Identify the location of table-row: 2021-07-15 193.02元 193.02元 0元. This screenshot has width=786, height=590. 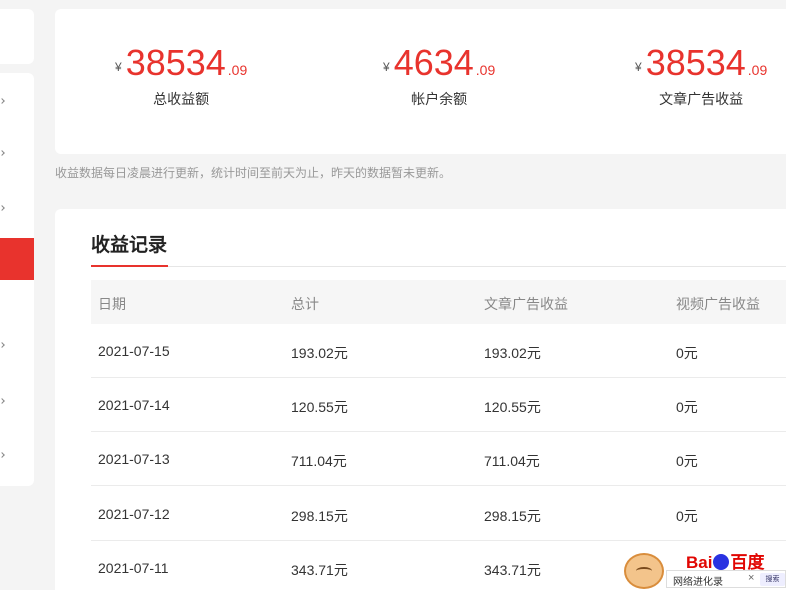
(438, 351).